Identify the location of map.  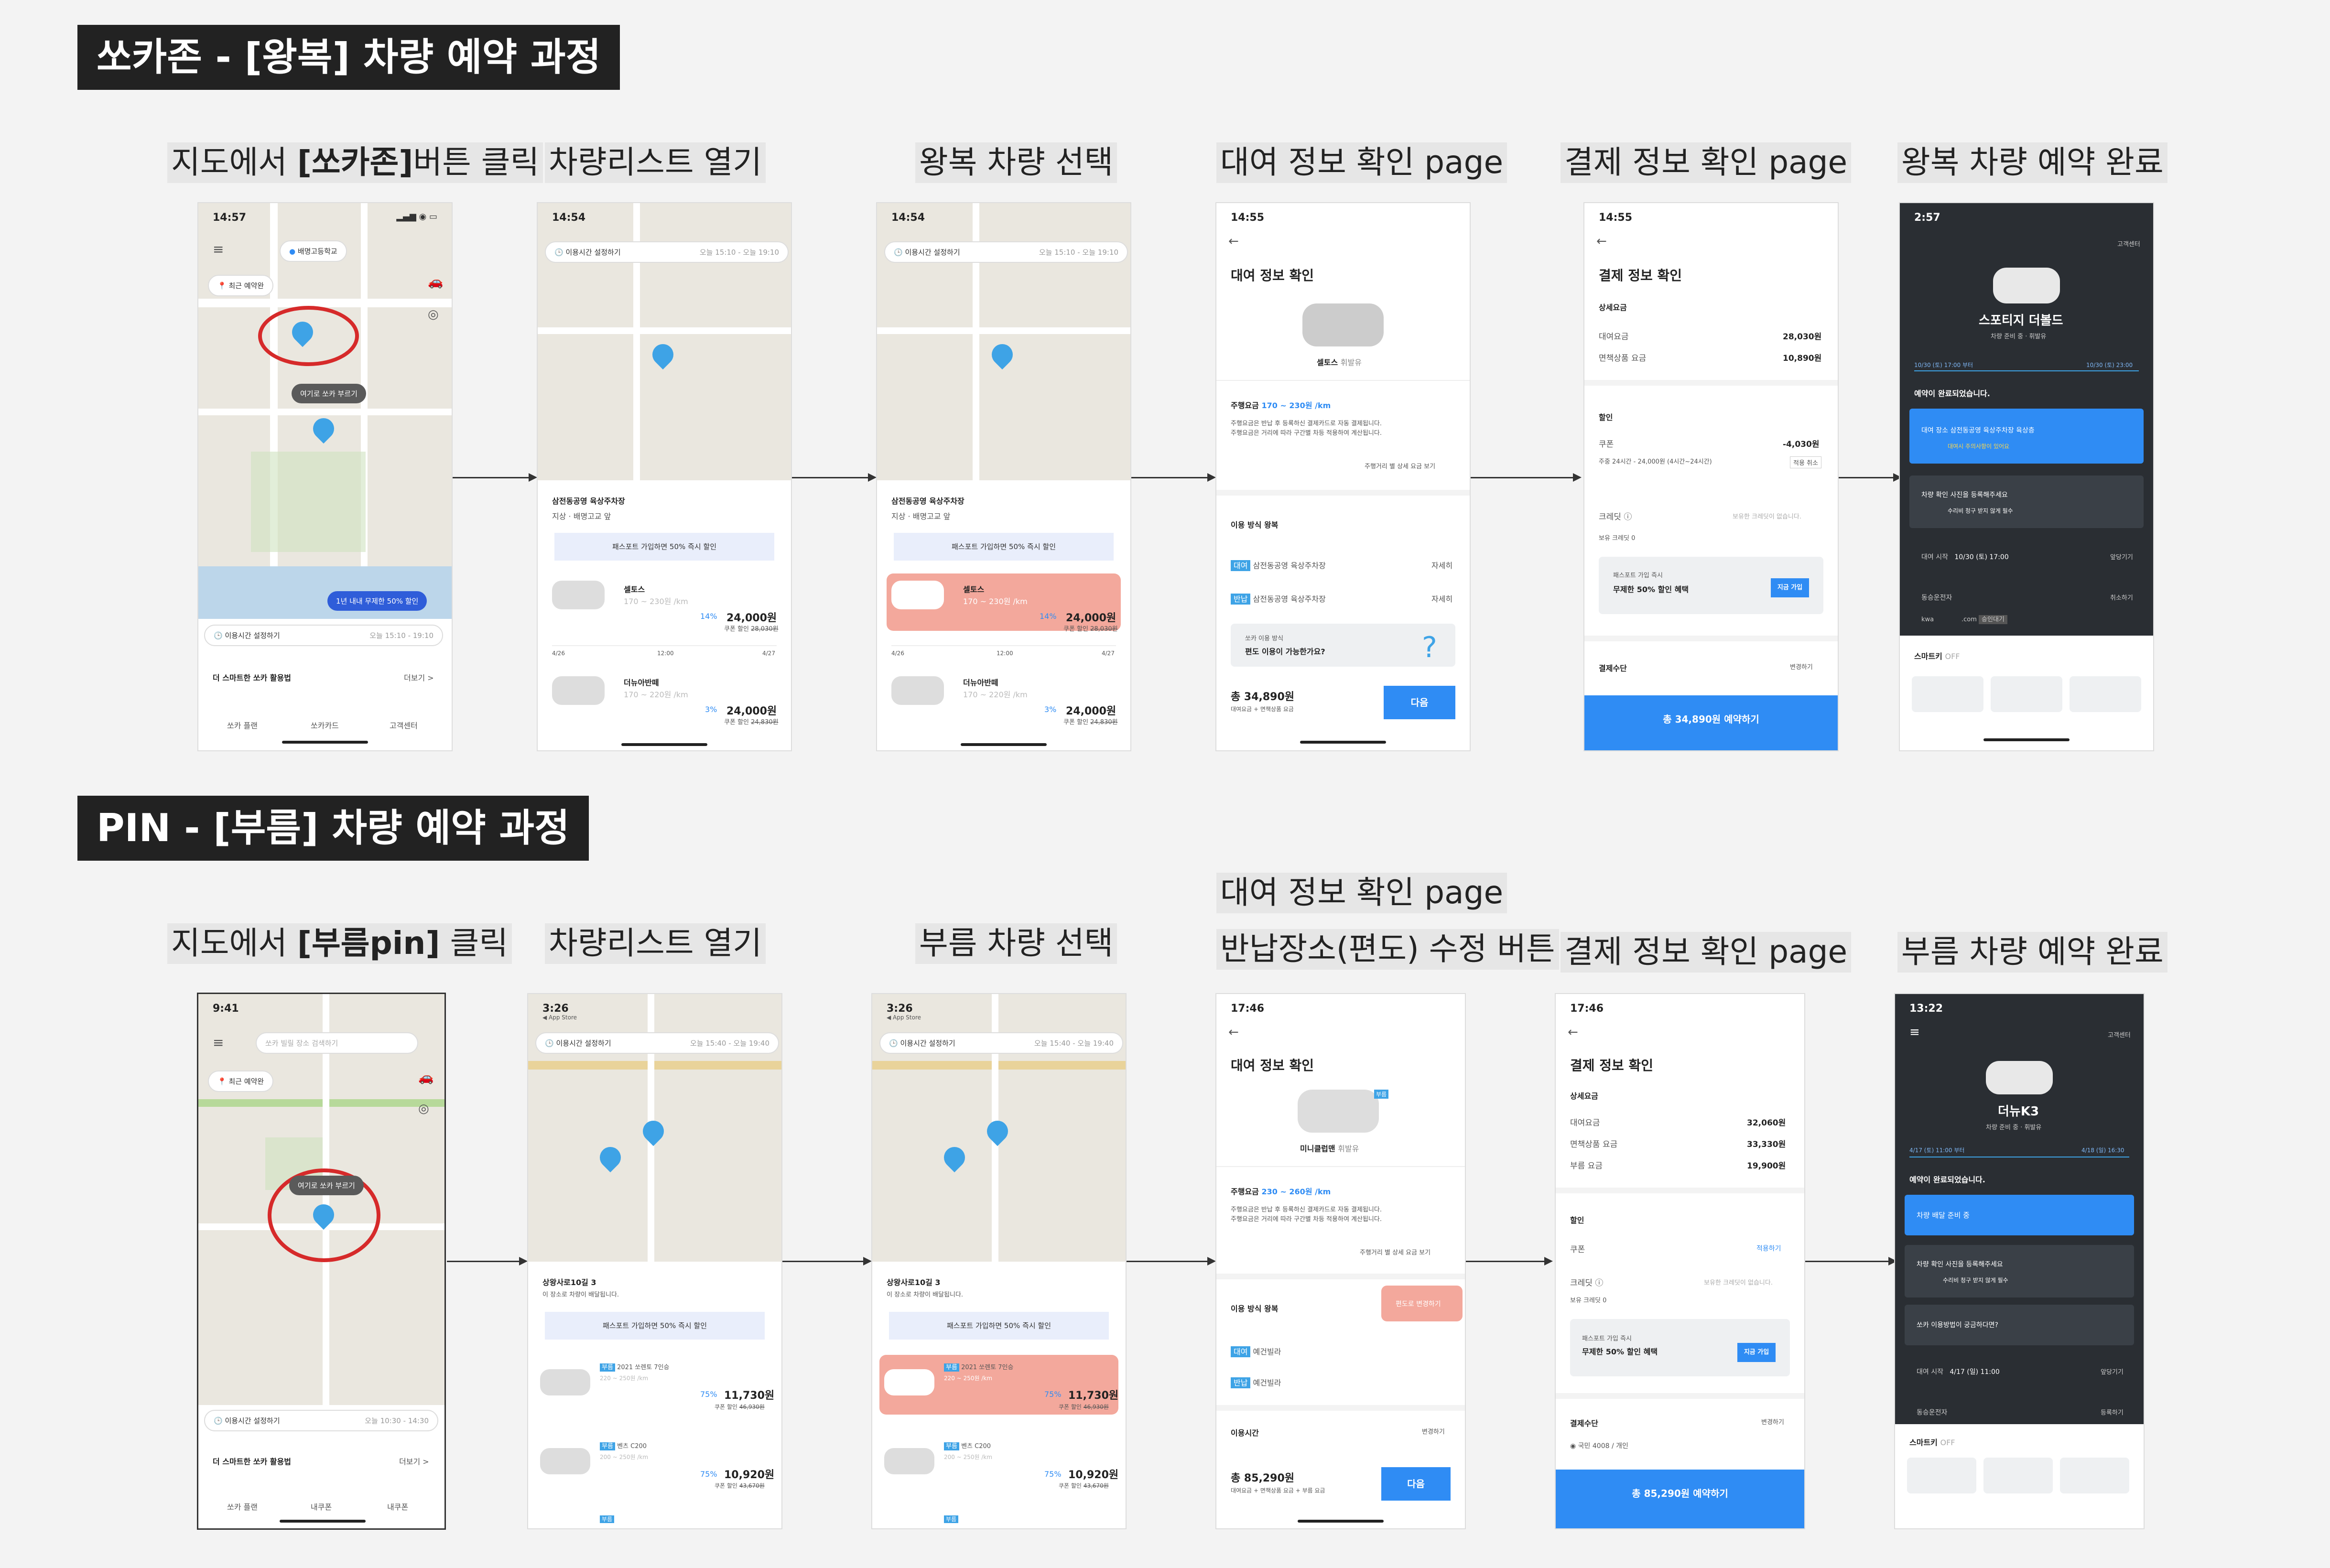
(325, 411).